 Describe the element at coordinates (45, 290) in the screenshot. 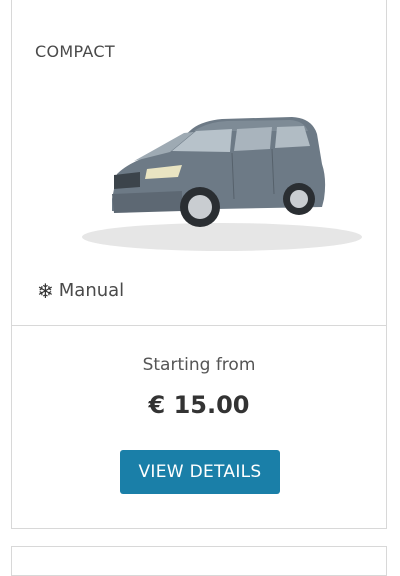

I see `snowflake-icon: ❄` at that location.